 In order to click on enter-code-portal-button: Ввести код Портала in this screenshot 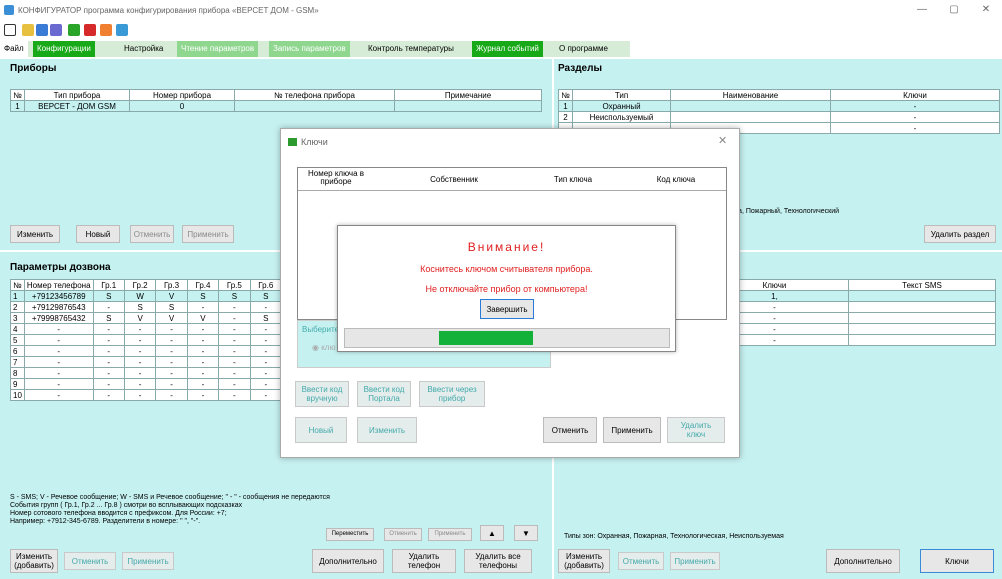, I will do `click(384, 394)`.